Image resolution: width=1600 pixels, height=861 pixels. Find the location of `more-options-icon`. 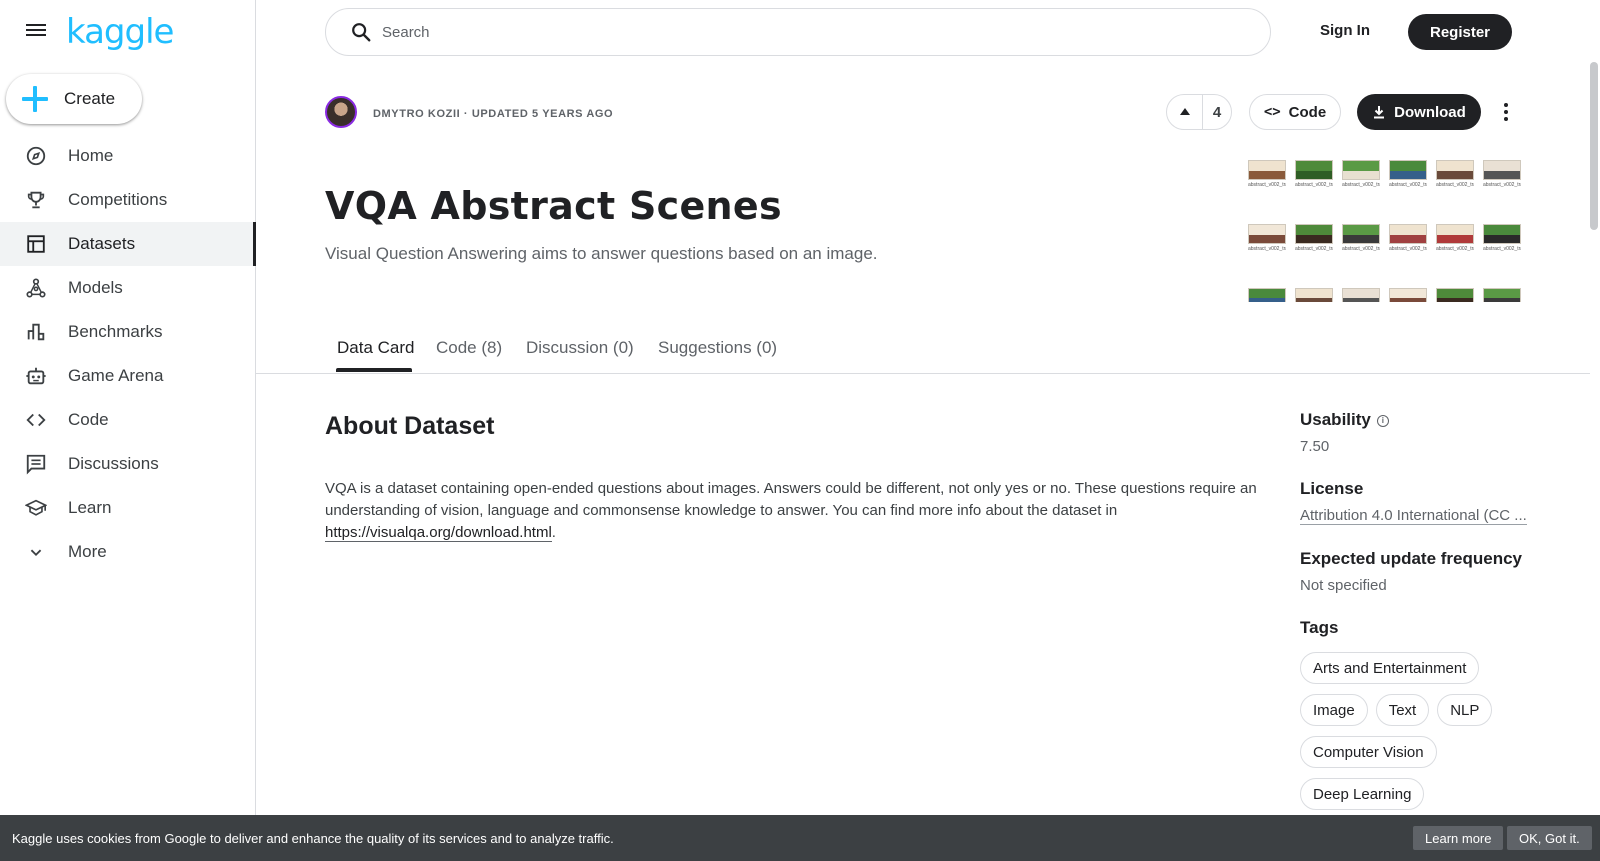

more-options-icon is located at coordinates (1506, 112).